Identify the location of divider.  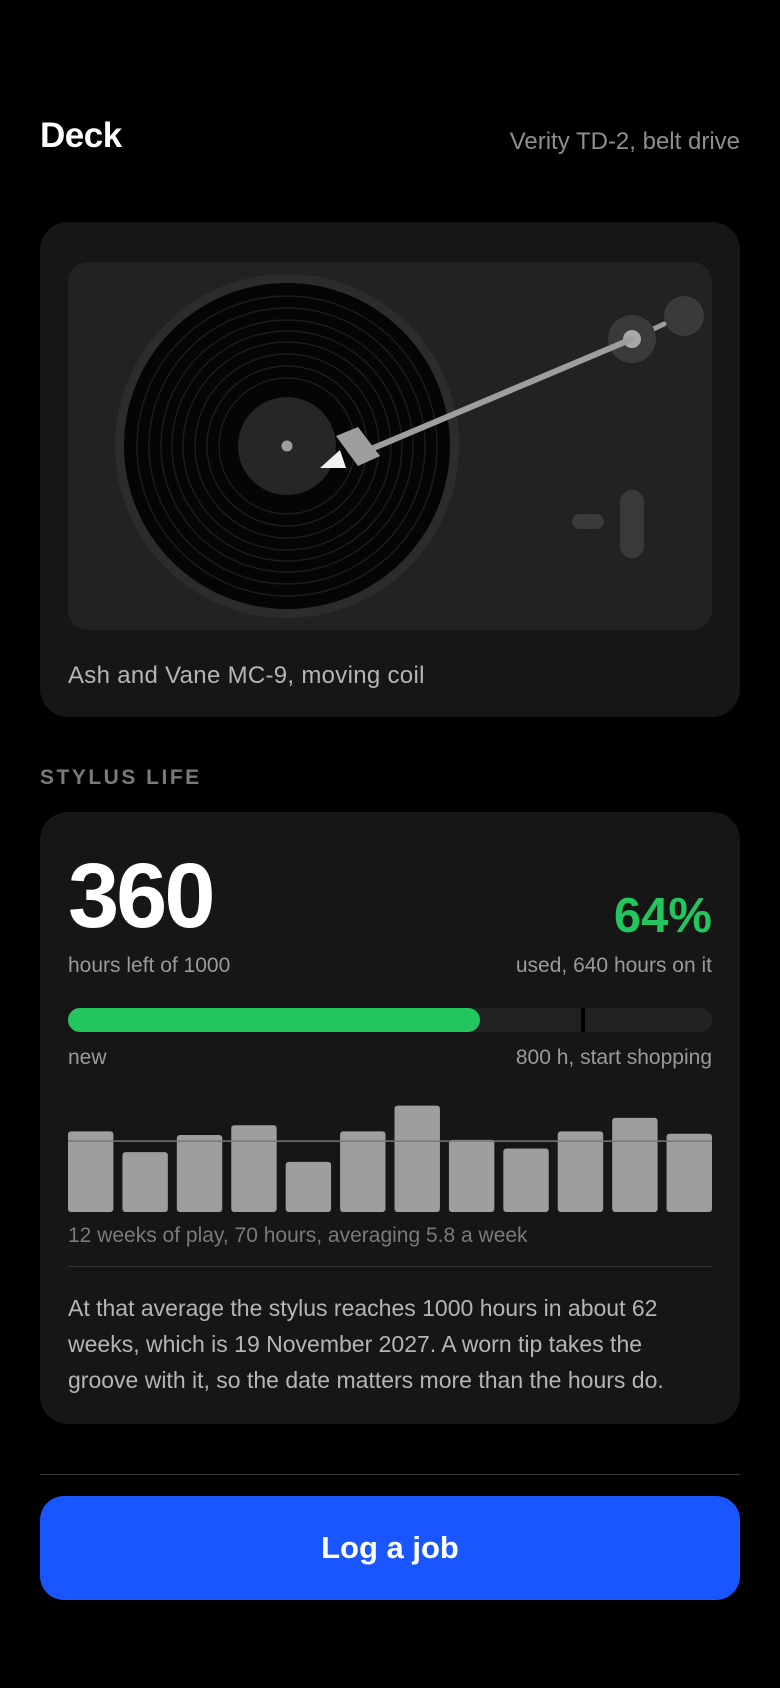
(390, 1266).